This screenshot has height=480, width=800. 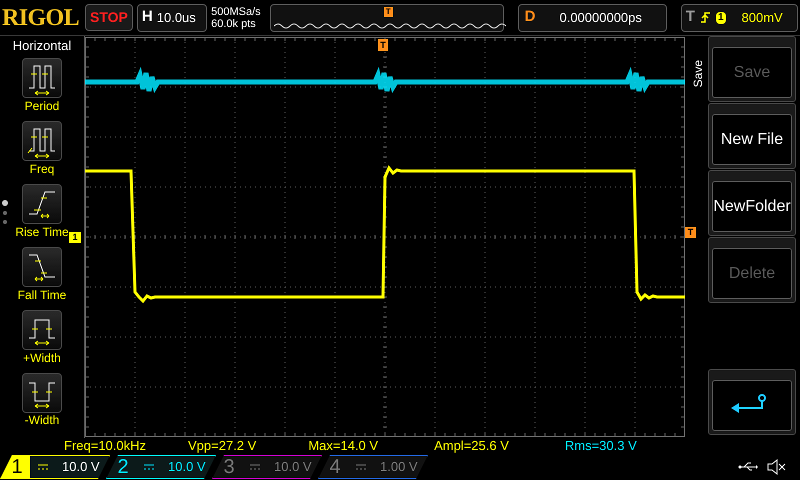 What do you see at coordinates (762, 17) in the screenshot?
I see `trigger-level: 800mV` at bounding box center [762, 17].